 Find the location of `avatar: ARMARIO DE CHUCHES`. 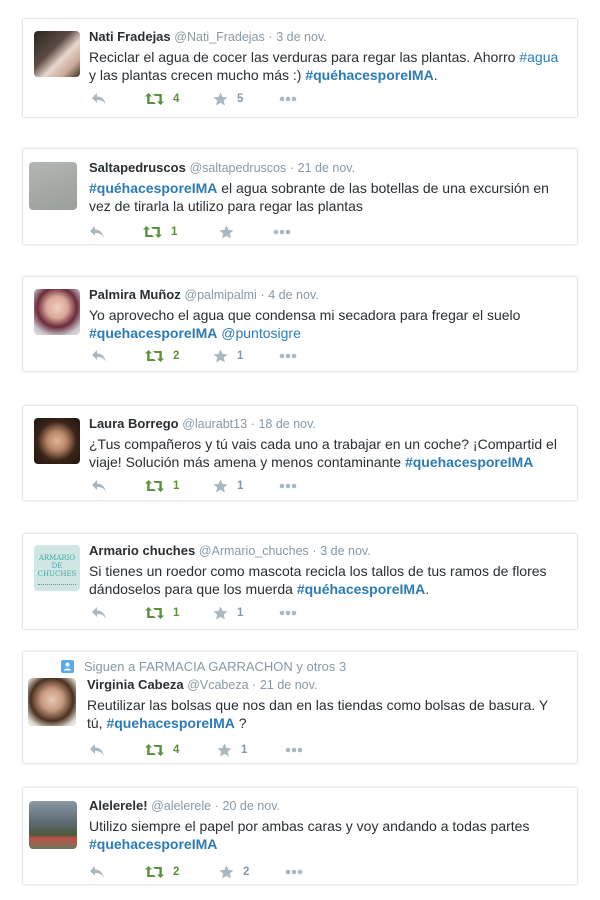

avatar: ARMARIO DE CHUCHES is located at coordinates (57, 568).